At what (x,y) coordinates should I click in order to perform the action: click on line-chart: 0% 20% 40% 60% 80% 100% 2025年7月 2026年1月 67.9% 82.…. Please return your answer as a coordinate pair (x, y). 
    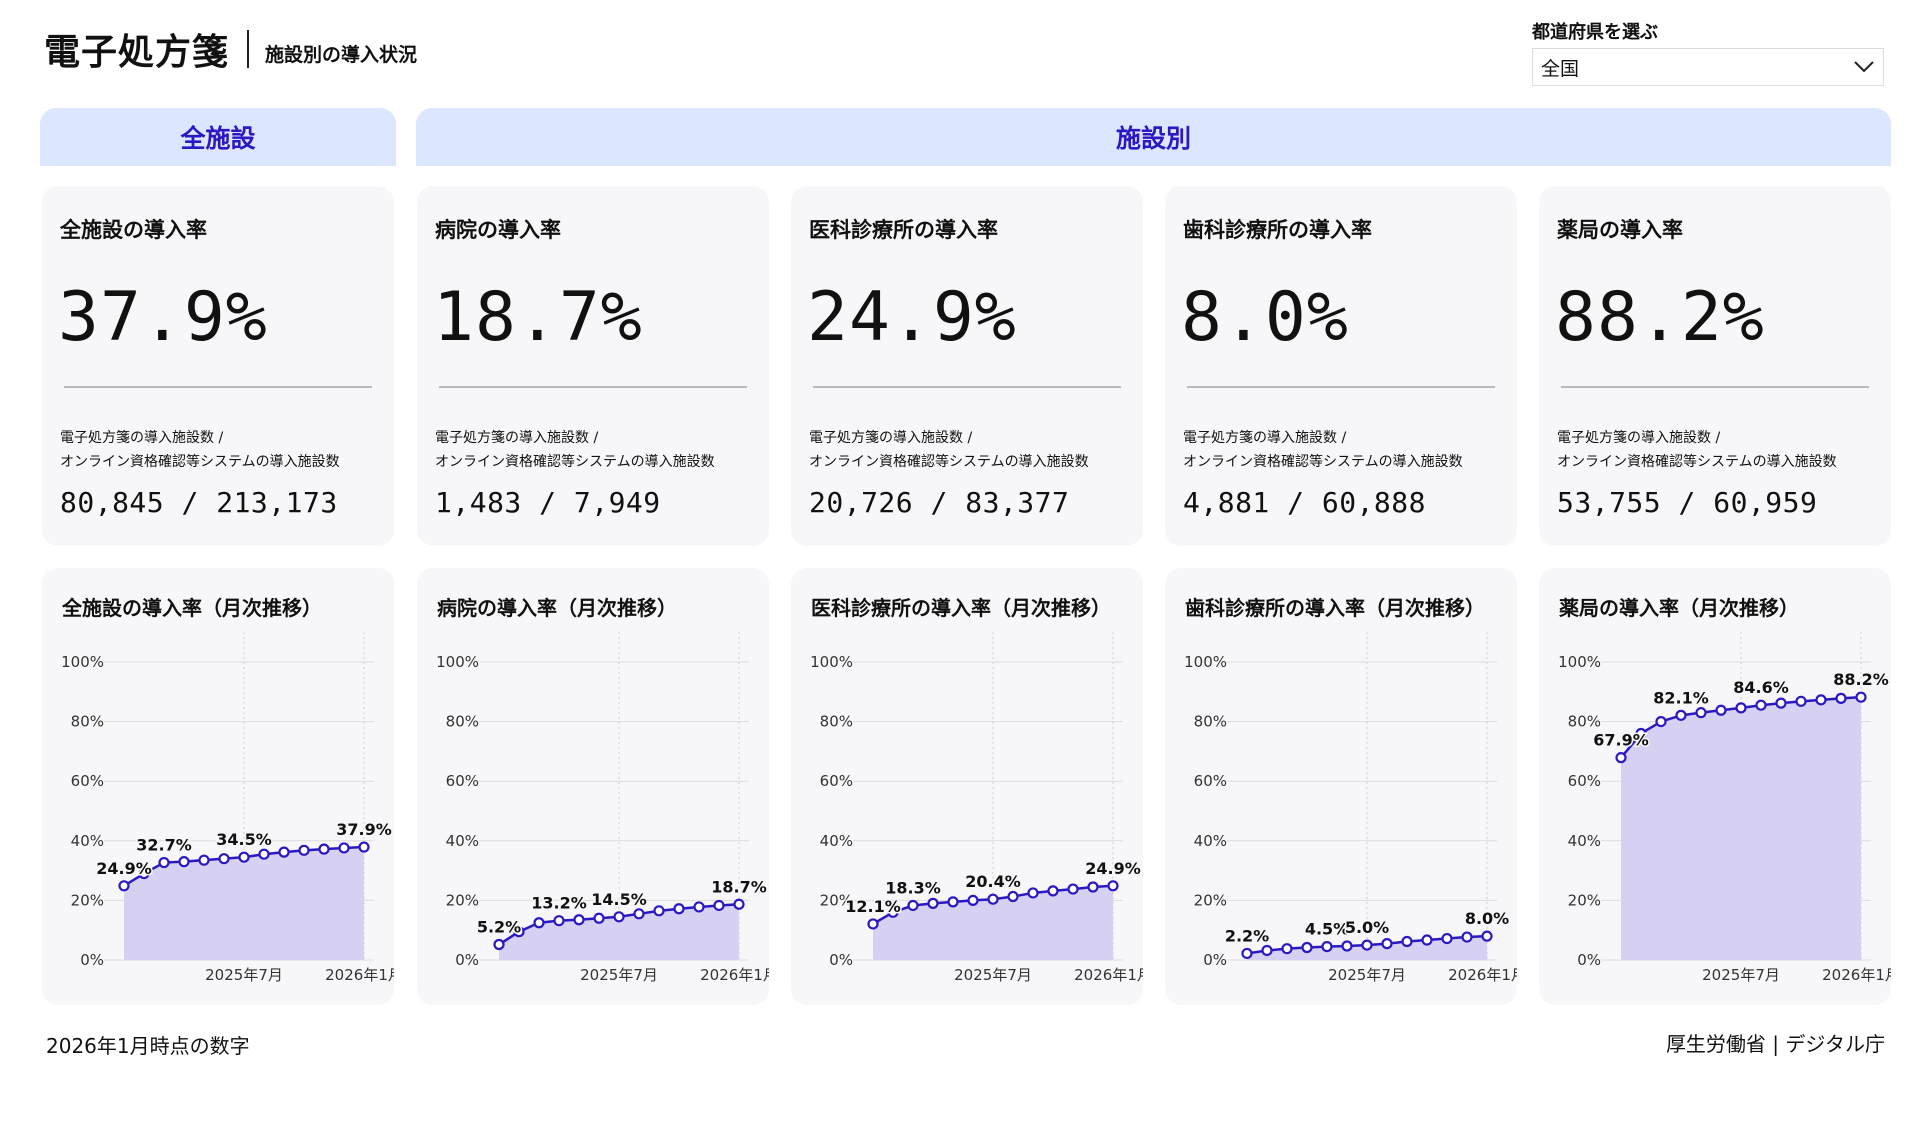
    Looking at the image, I should click on (1724, 808).